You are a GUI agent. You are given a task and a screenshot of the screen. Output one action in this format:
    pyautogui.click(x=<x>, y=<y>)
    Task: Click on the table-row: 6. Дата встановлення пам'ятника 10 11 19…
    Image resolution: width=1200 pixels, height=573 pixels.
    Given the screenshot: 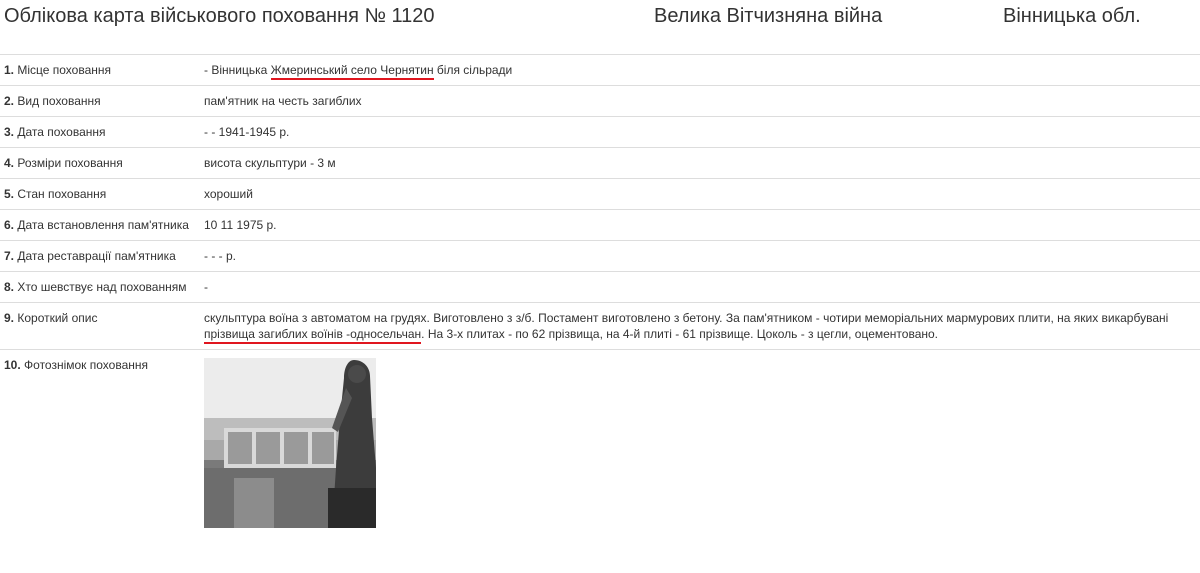 What is the action you would take?
    pyautogui.click(x=600, y=225)
    